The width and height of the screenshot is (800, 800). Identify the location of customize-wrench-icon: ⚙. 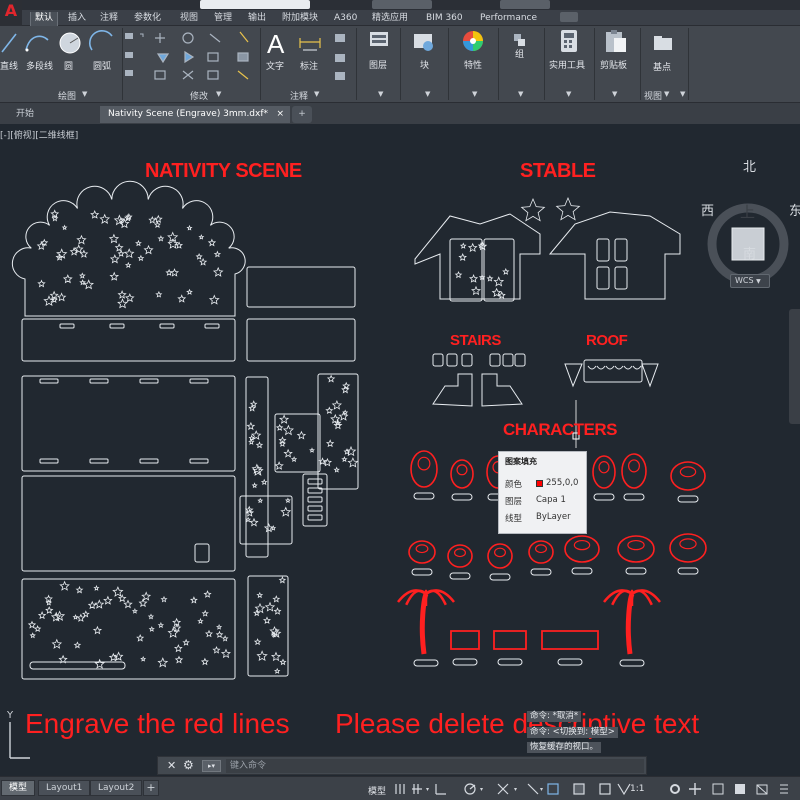
(188, 765).